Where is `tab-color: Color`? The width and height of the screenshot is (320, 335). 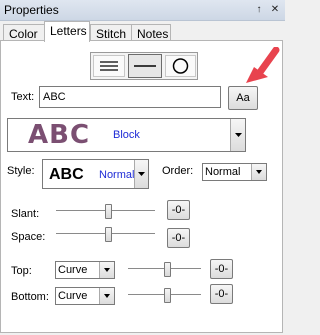 tab-color: Color is located at coordinates (24, 32).